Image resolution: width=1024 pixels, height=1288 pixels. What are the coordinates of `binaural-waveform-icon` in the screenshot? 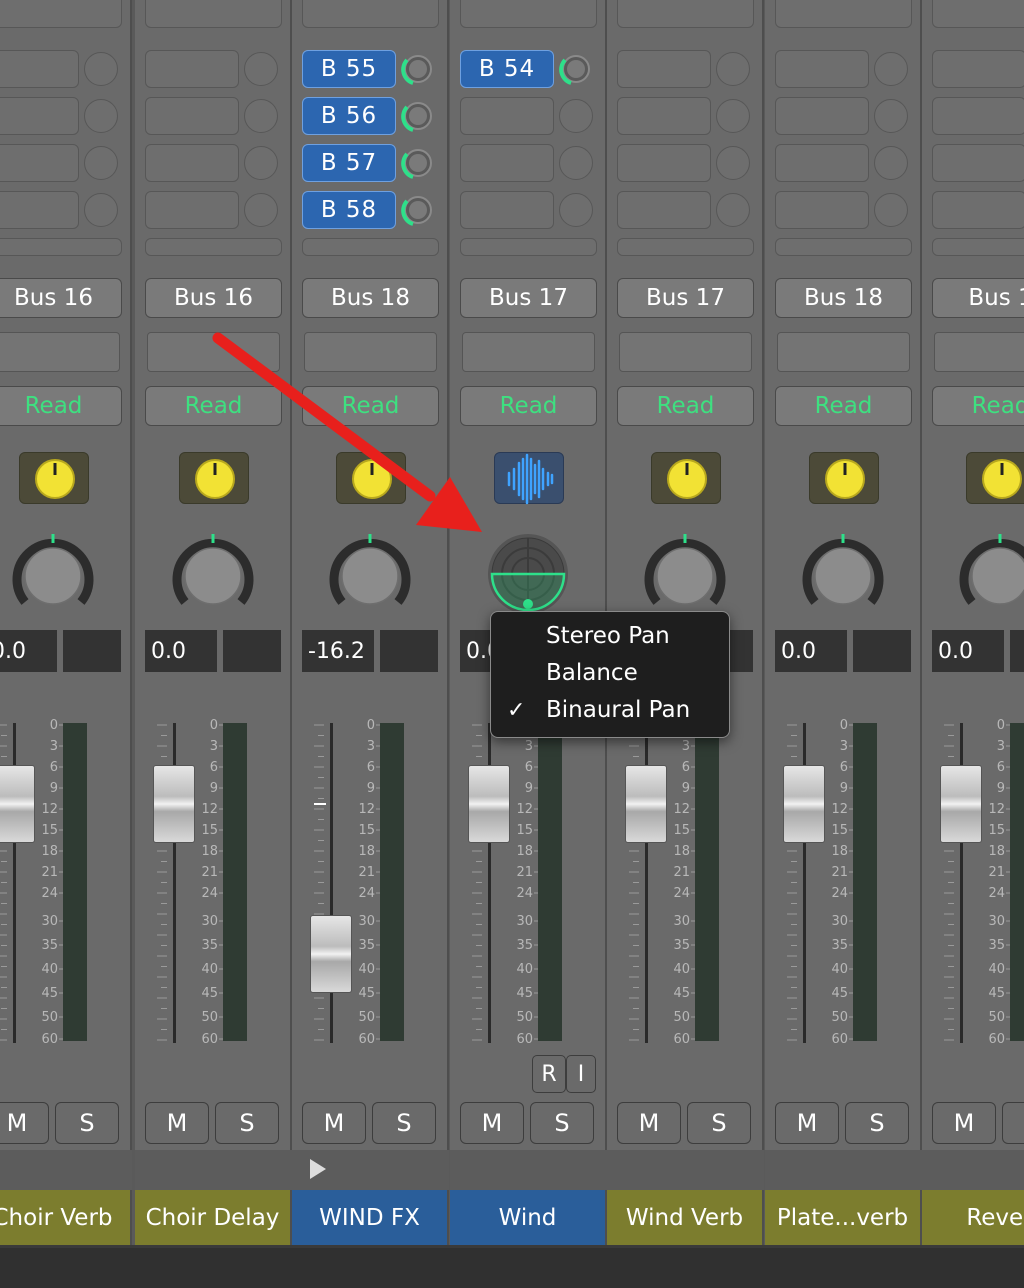 It's located at (529, 478).